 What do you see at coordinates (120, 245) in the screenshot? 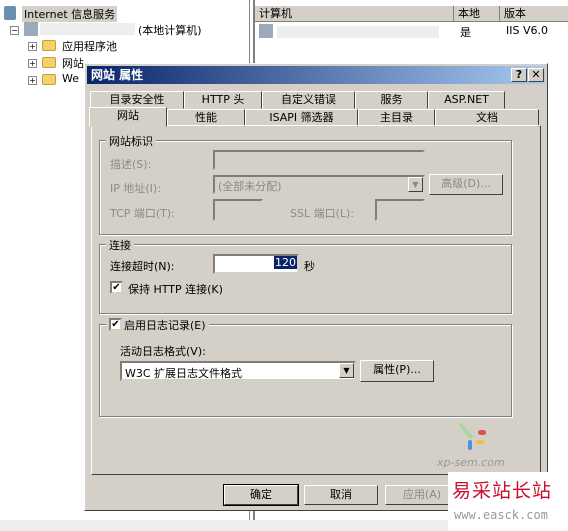
I see `connection-legend: 连接` at bounding box center [120, 245].